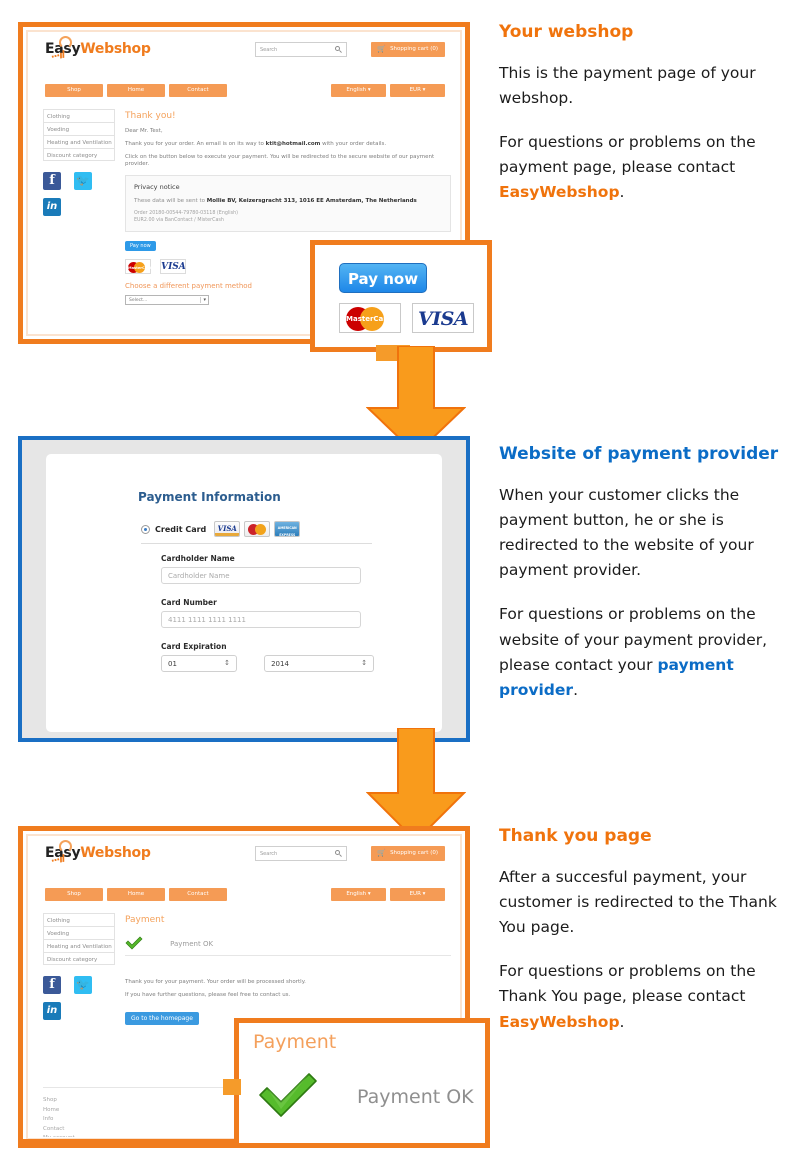  Describe the element at coordinates (287, 529) in the screenshot. I see `amex-logo: AMERICAN EXPRESS` at that location.